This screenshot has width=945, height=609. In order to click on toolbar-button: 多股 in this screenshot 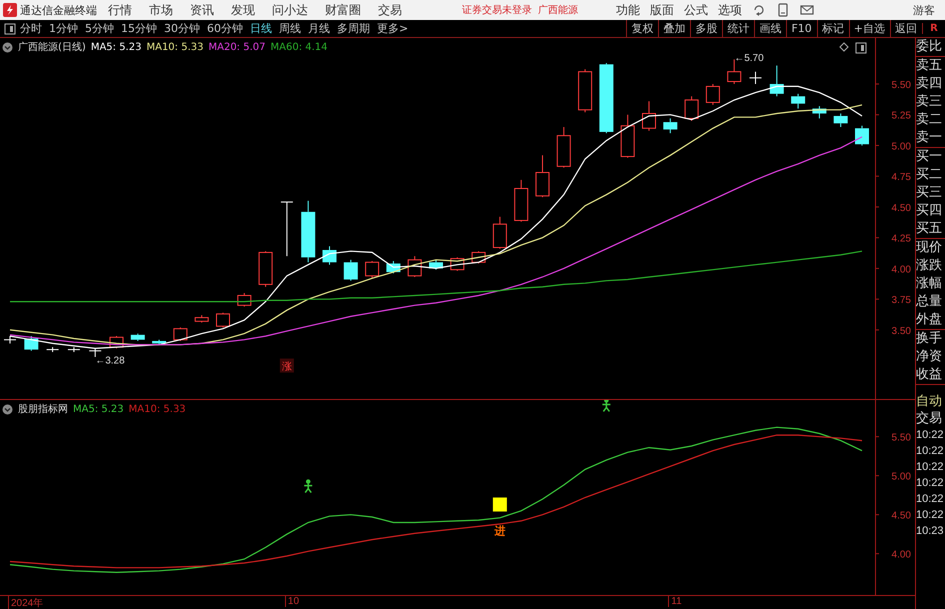, I will do `click(706, 28)`.